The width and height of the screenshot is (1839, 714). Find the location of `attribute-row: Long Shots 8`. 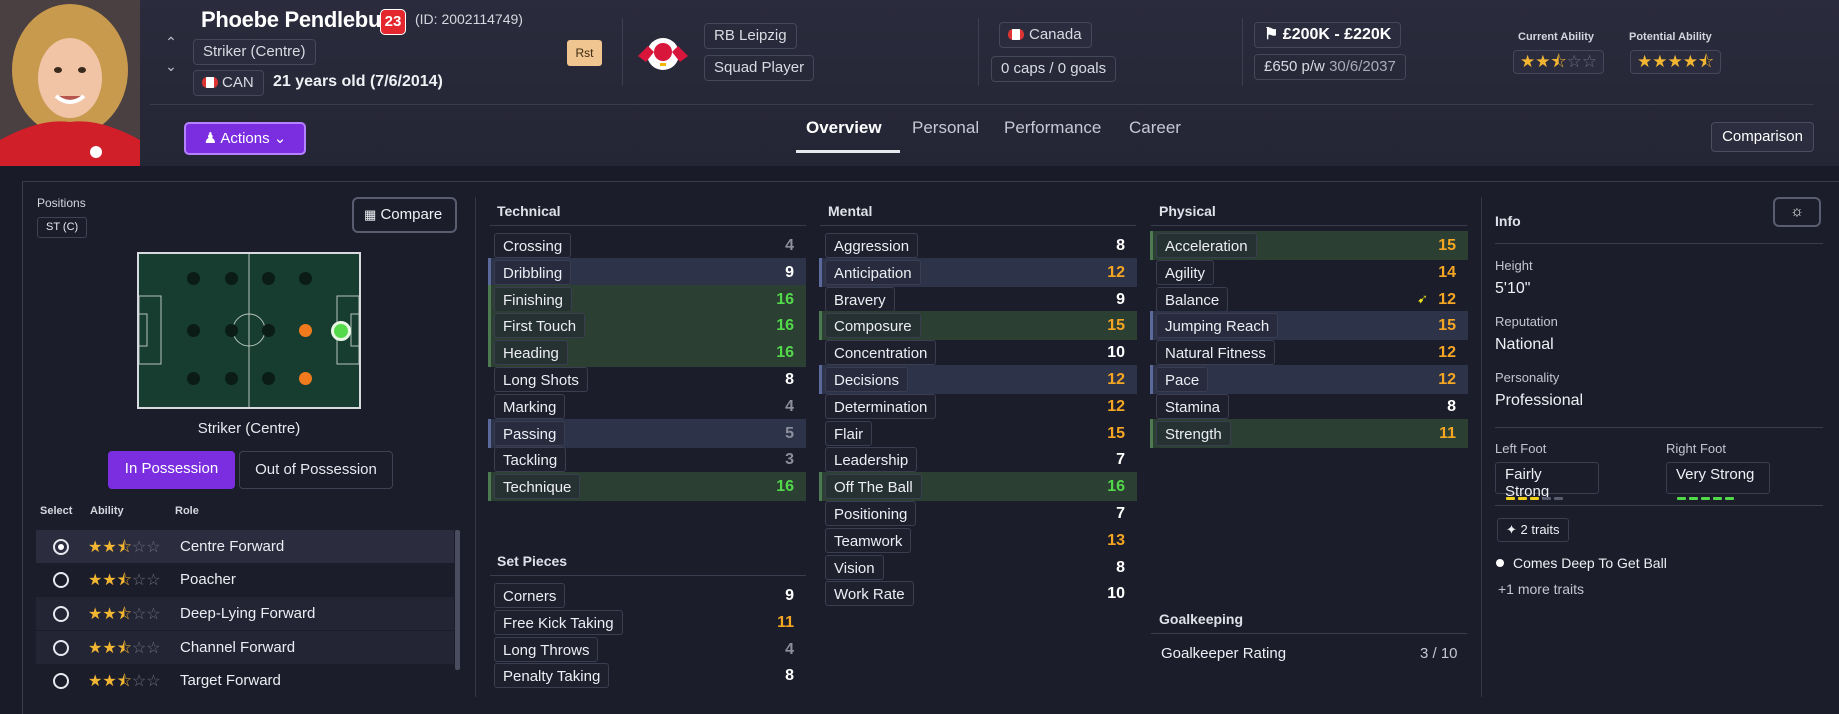

attribute-row: Long Shots 8 is located at coordinates (647, 379).